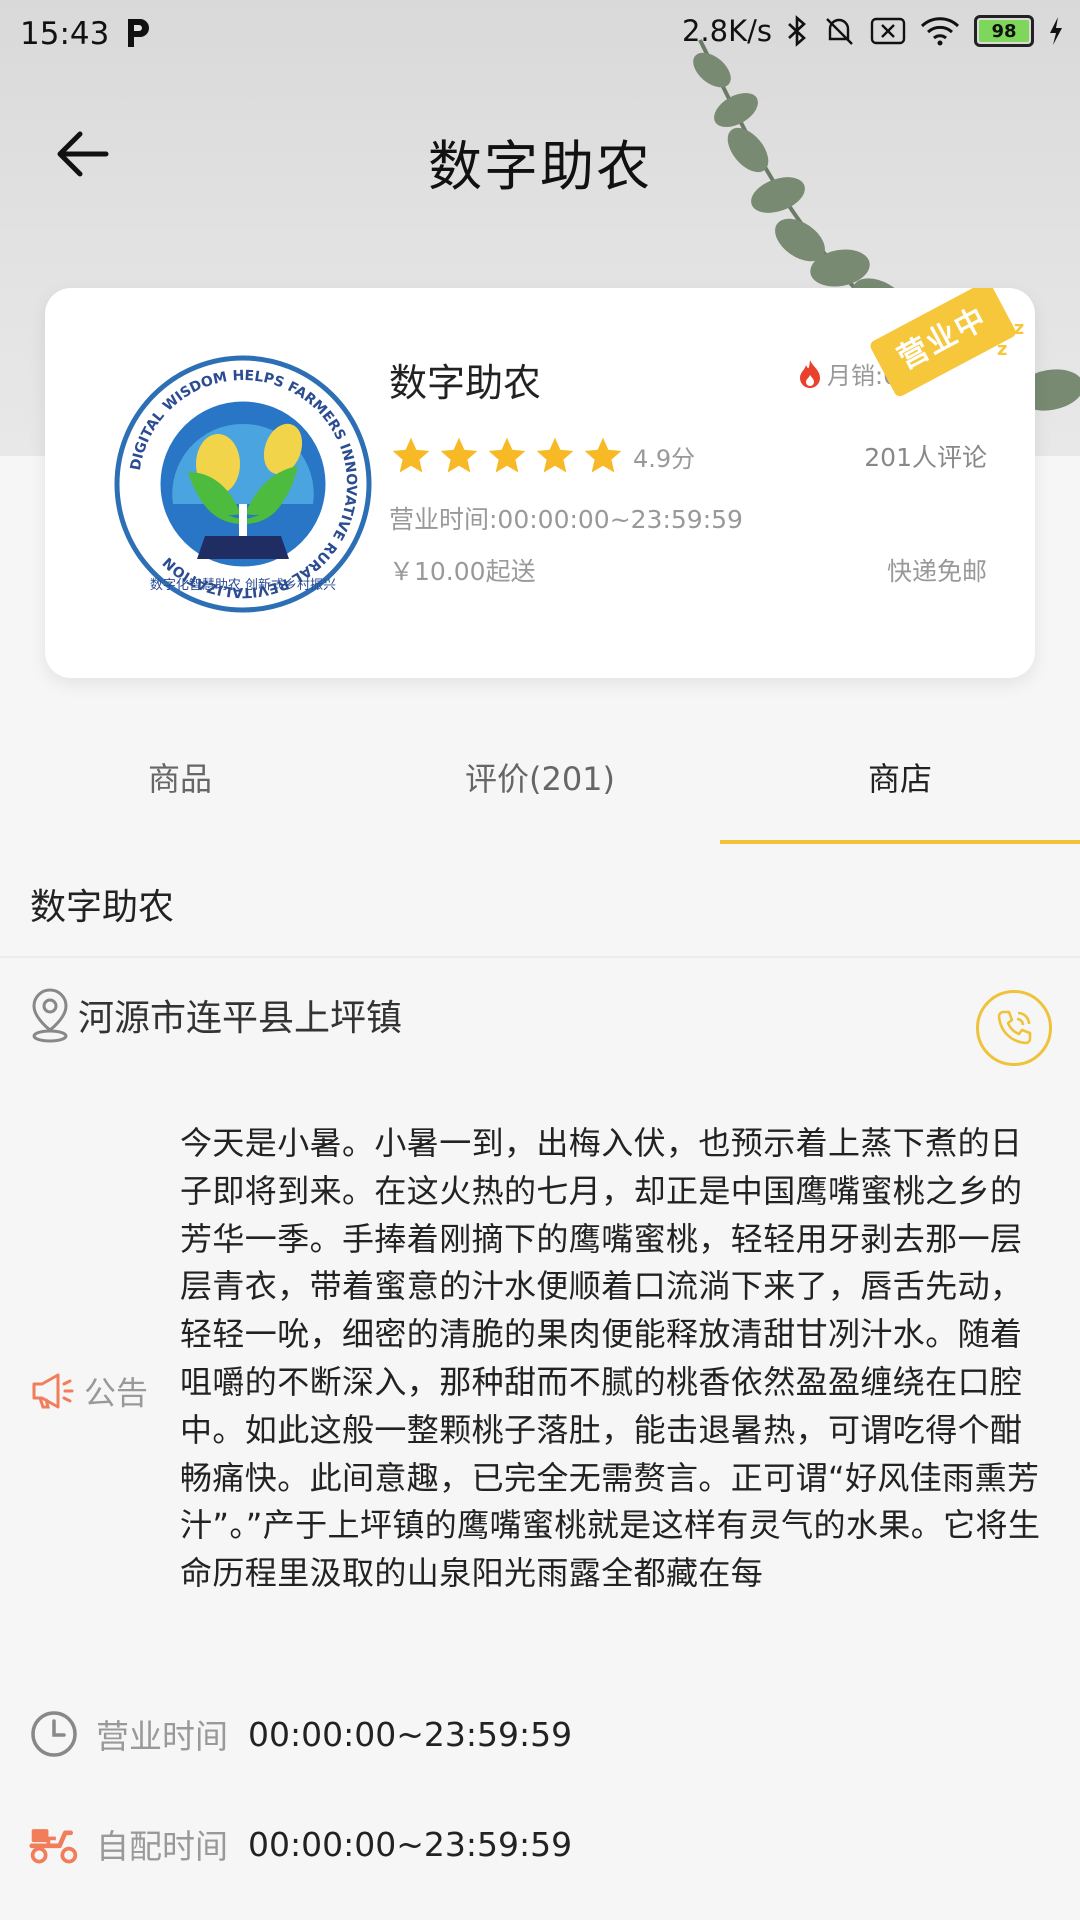 The height and width of the screenshot is (1920, 1080). I want to click on battery-level: 98, so click(1004, 31).